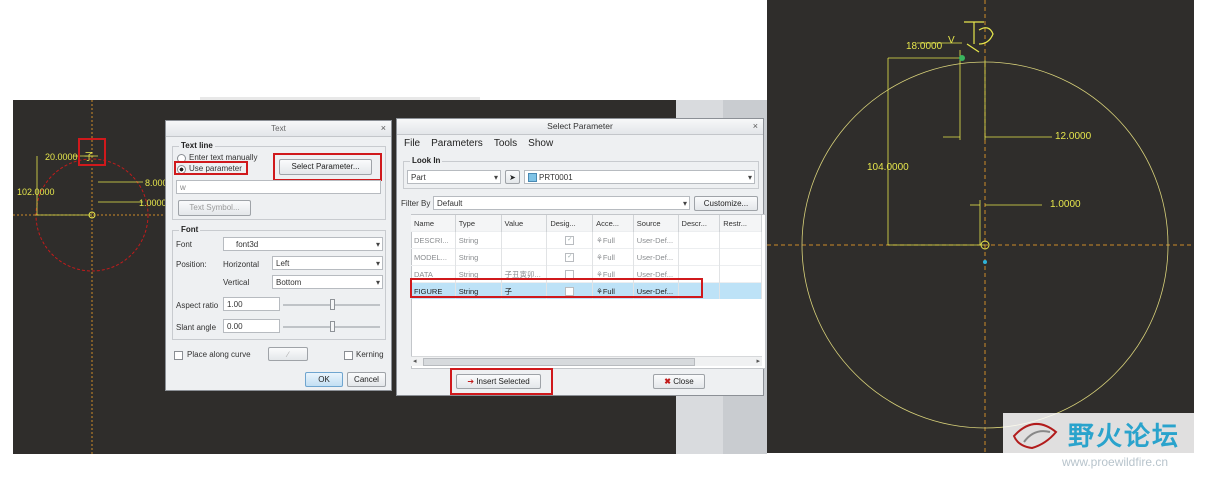 The width and height of the screenshot is (1214, 480). I want to click on vertical-label: Vertical, so click(236, 282).